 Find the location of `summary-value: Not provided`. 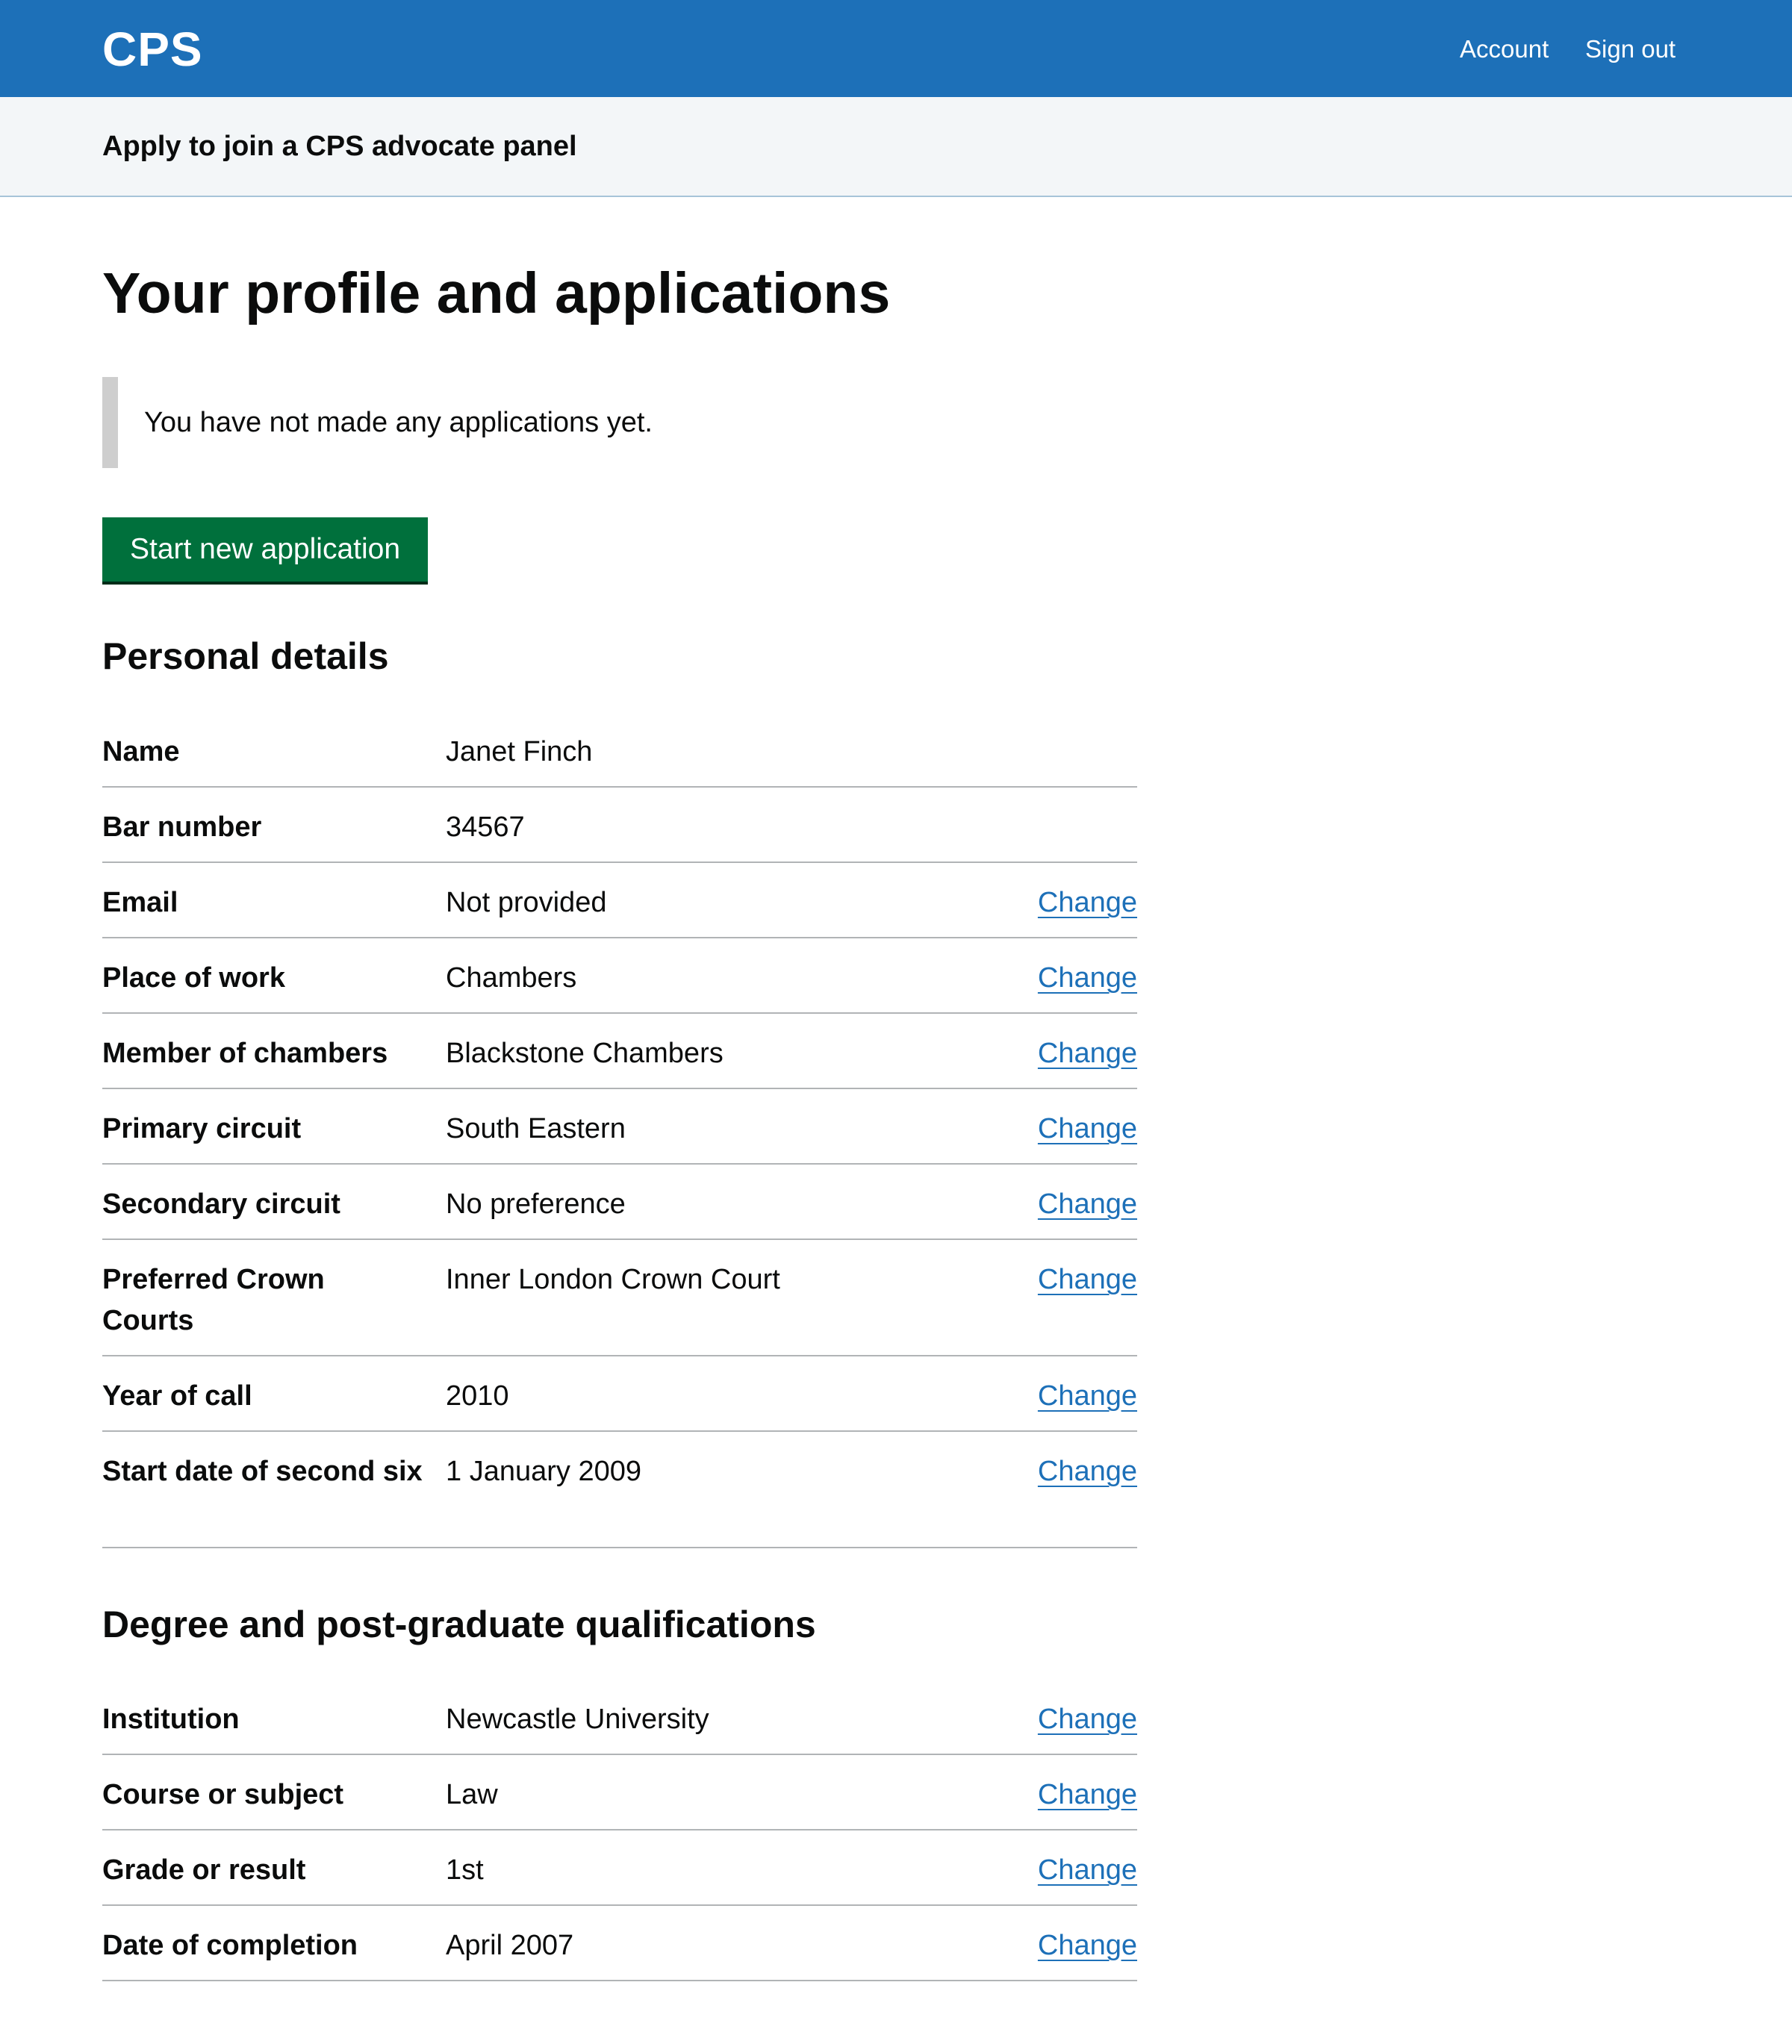

summary-value: Not provided is located at coordinates (526, 902).